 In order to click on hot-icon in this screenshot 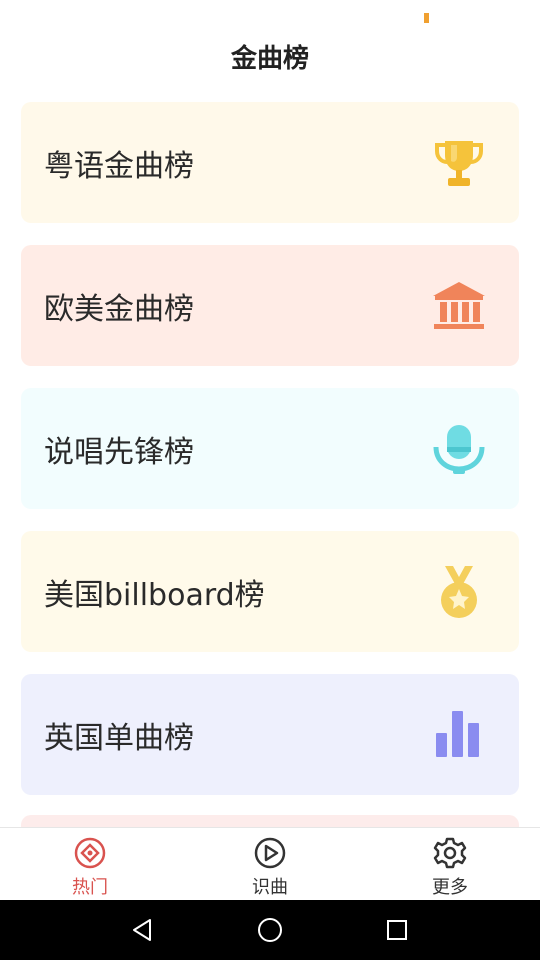, I will do `click(90, 853)`.